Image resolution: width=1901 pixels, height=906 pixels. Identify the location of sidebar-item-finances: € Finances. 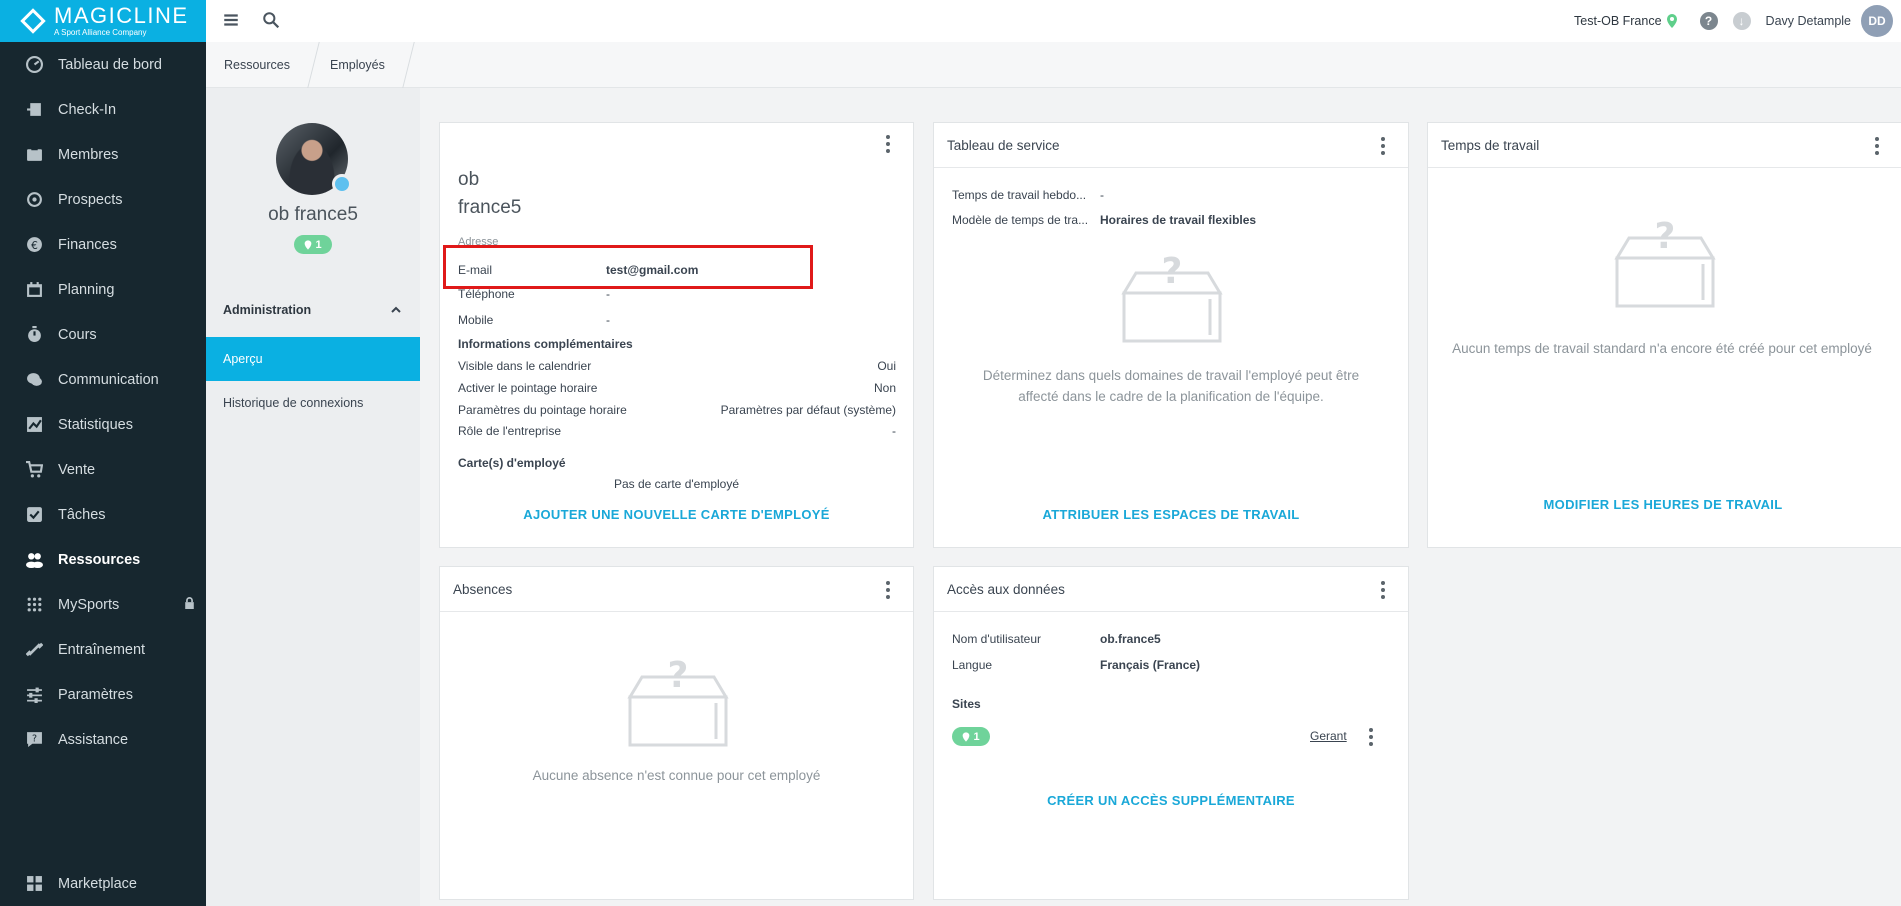
(103, 244).